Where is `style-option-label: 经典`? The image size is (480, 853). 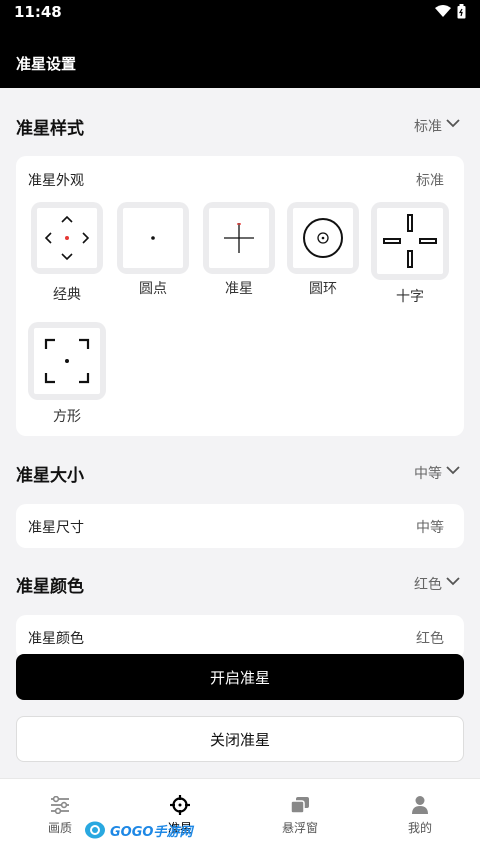 style-option-label: 经典 is located at coordinates (67, 295).